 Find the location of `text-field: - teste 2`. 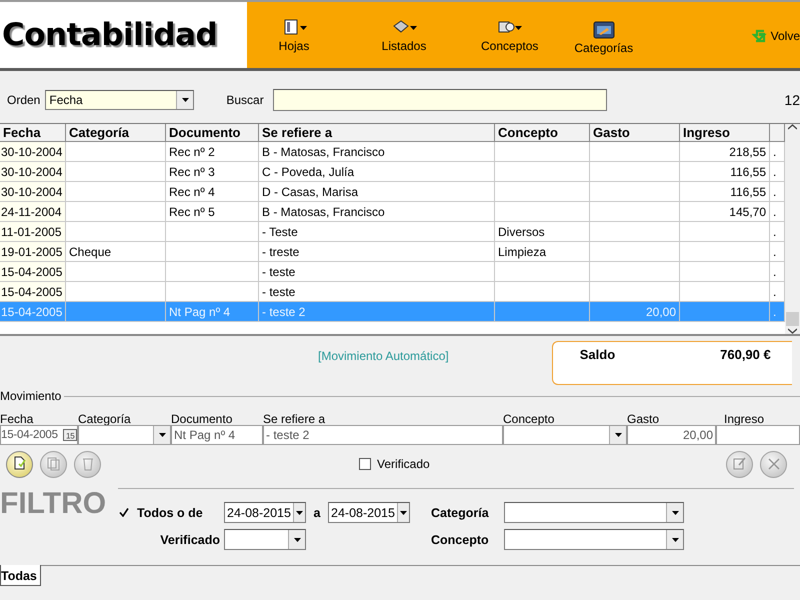

text-field: - teste 2 is located at coordinates (383, 435).